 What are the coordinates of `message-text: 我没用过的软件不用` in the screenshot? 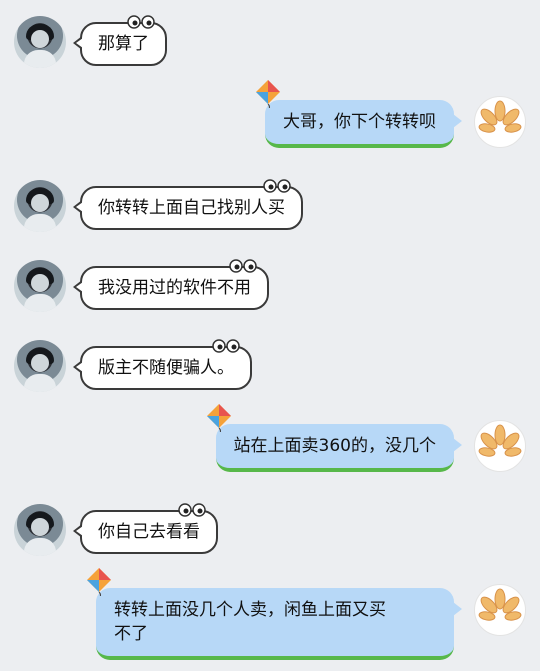 It's located at (174, 288).